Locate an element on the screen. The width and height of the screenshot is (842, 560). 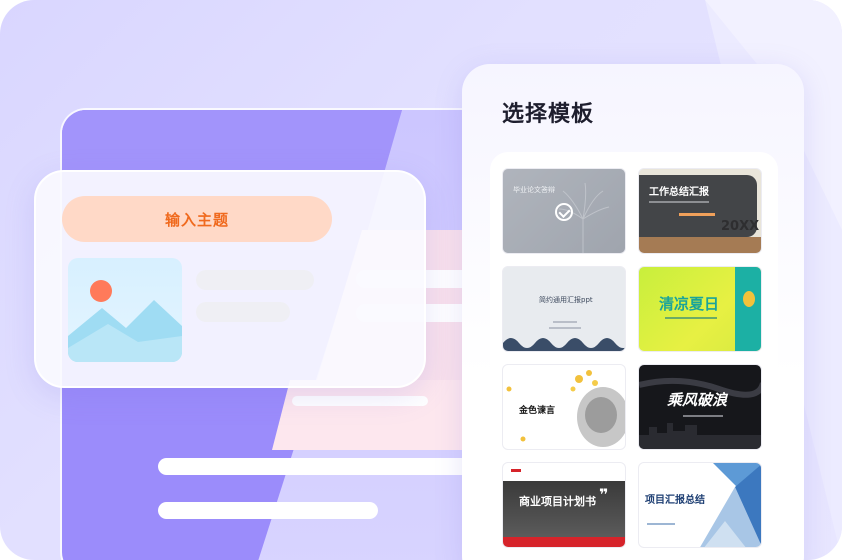
template-card-golden-advice: 金色谏言 is located at coordinates (564, 407).